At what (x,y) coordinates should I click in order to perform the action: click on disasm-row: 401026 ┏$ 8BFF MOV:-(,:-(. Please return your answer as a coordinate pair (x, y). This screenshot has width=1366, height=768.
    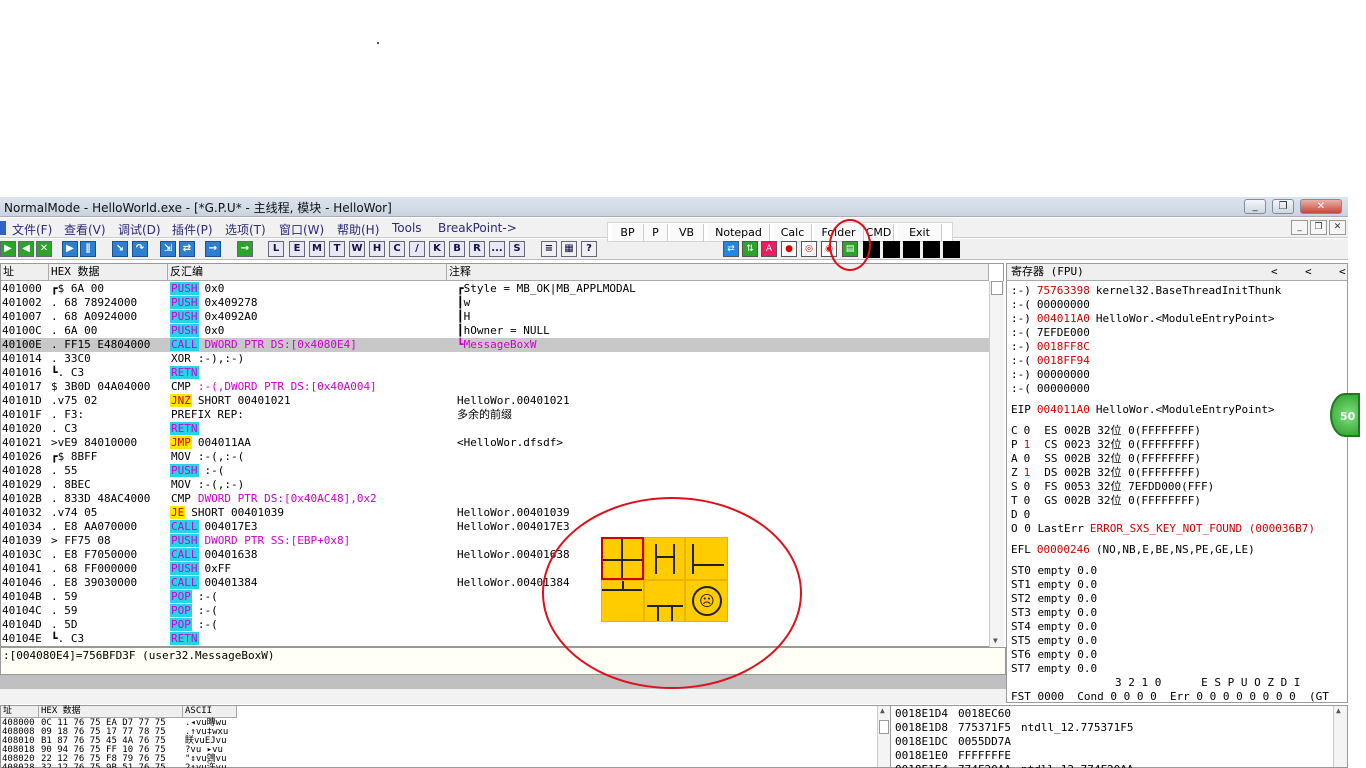
    Looking at the image, I should click on (495, 457).